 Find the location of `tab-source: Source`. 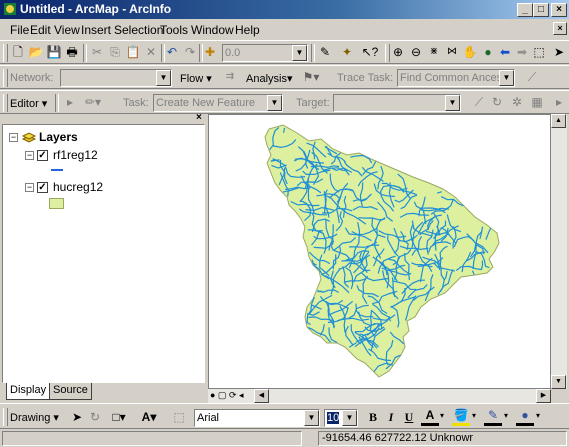

tab-source: Source is located at coordinates (70, 391).